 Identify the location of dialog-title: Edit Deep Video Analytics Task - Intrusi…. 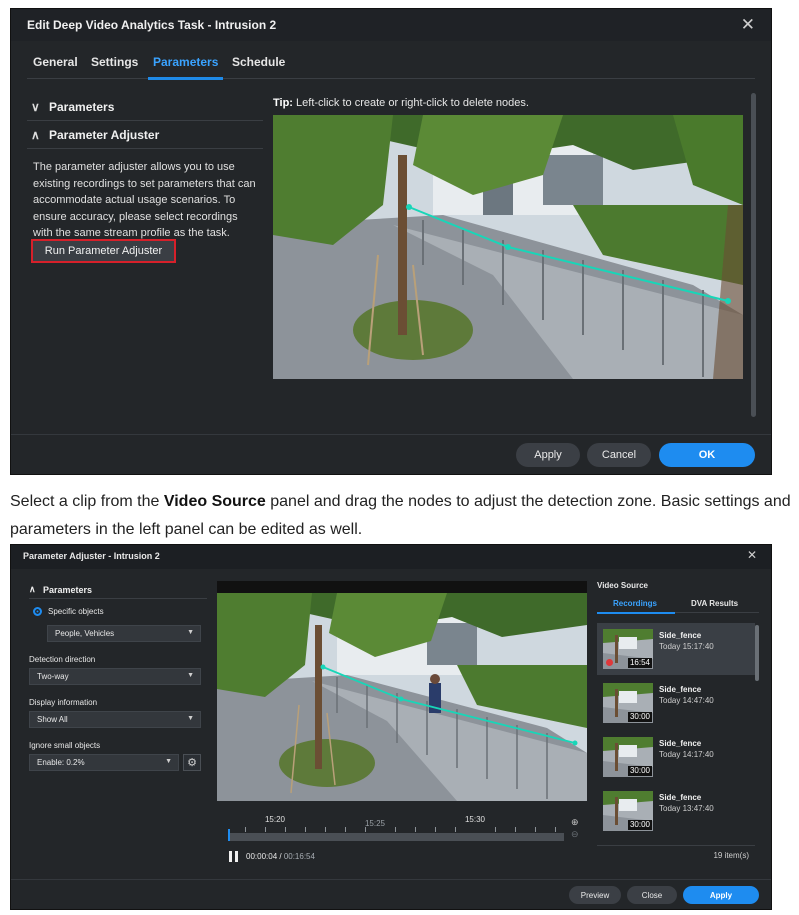
(152, 25).